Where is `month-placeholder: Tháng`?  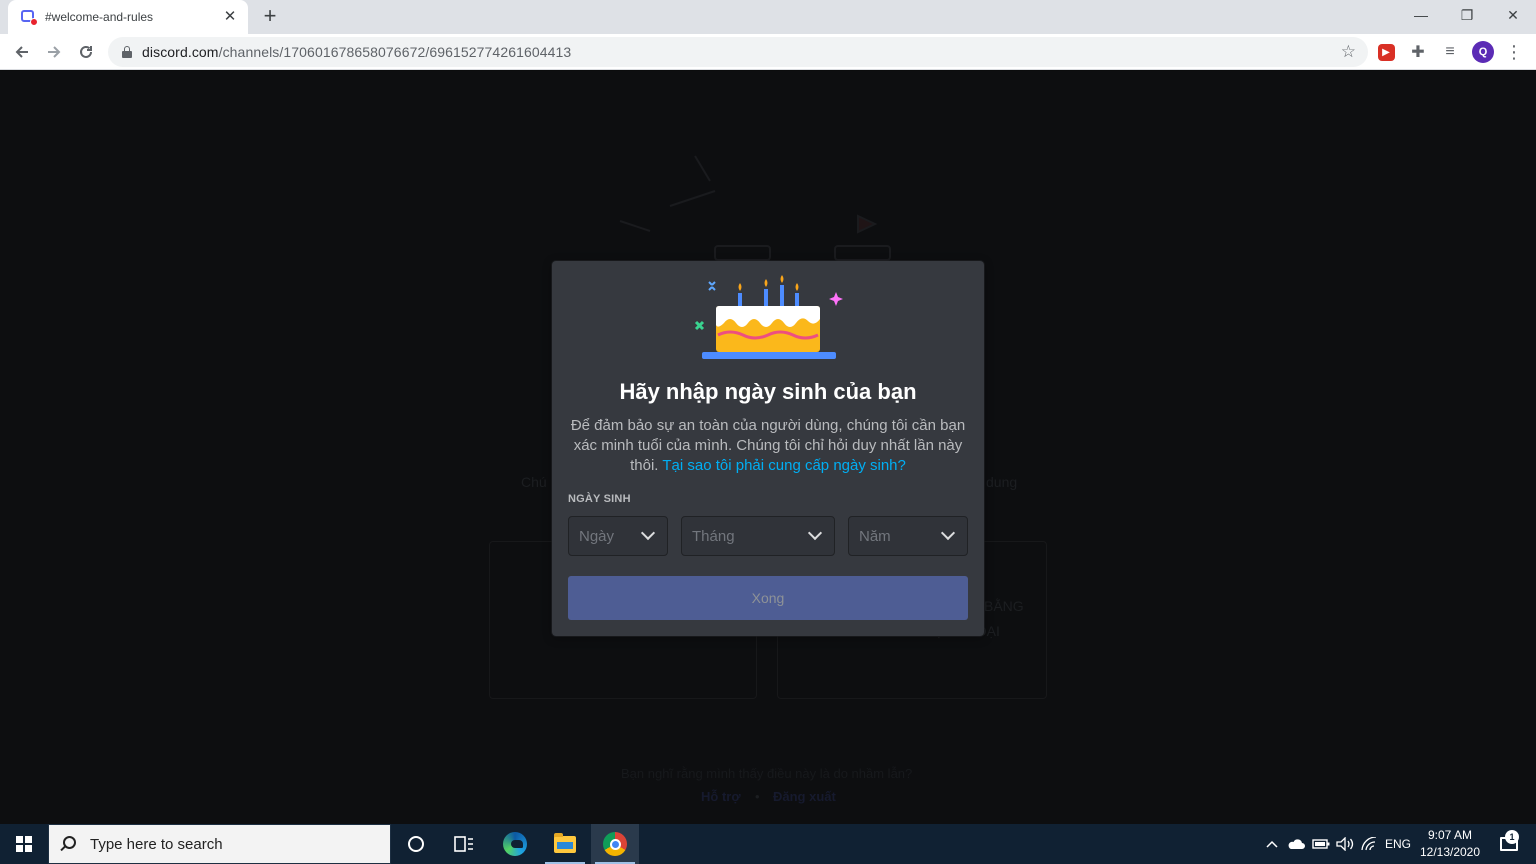 month-placeholder: Tháng is located at coordinates (713, 536).